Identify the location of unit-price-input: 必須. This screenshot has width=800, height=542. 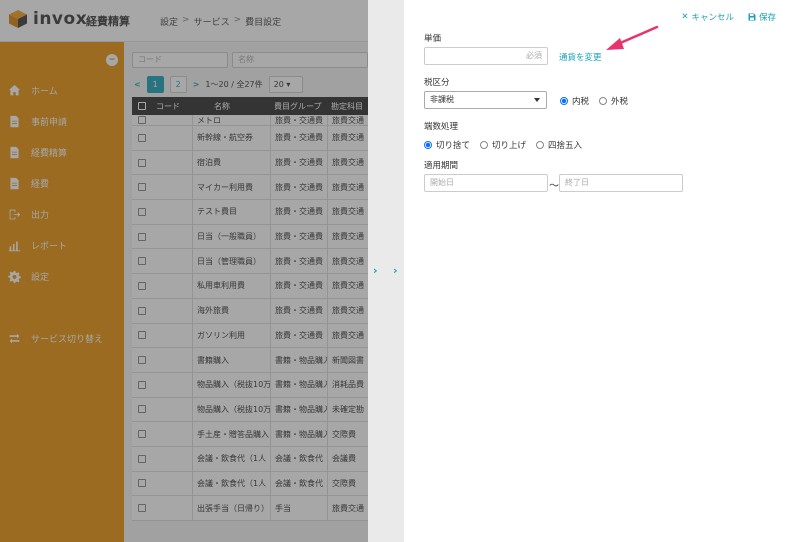
(486, 56).